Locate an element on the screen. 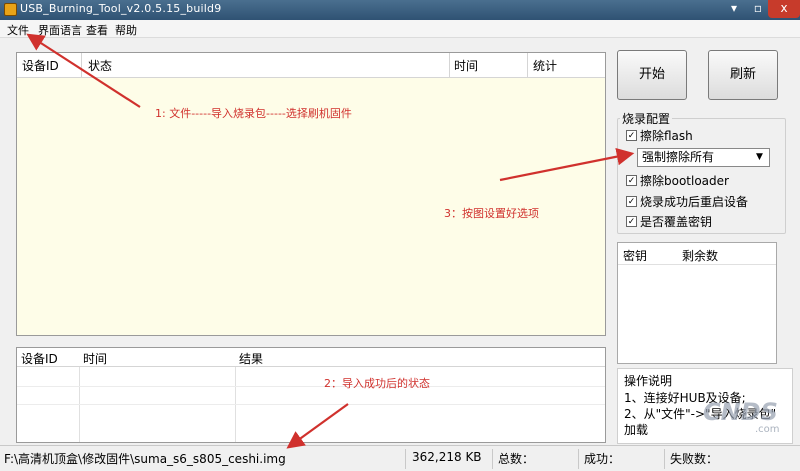  annotation-step2: 2：导入成功后的状态 is located at coordinates (377, 383).